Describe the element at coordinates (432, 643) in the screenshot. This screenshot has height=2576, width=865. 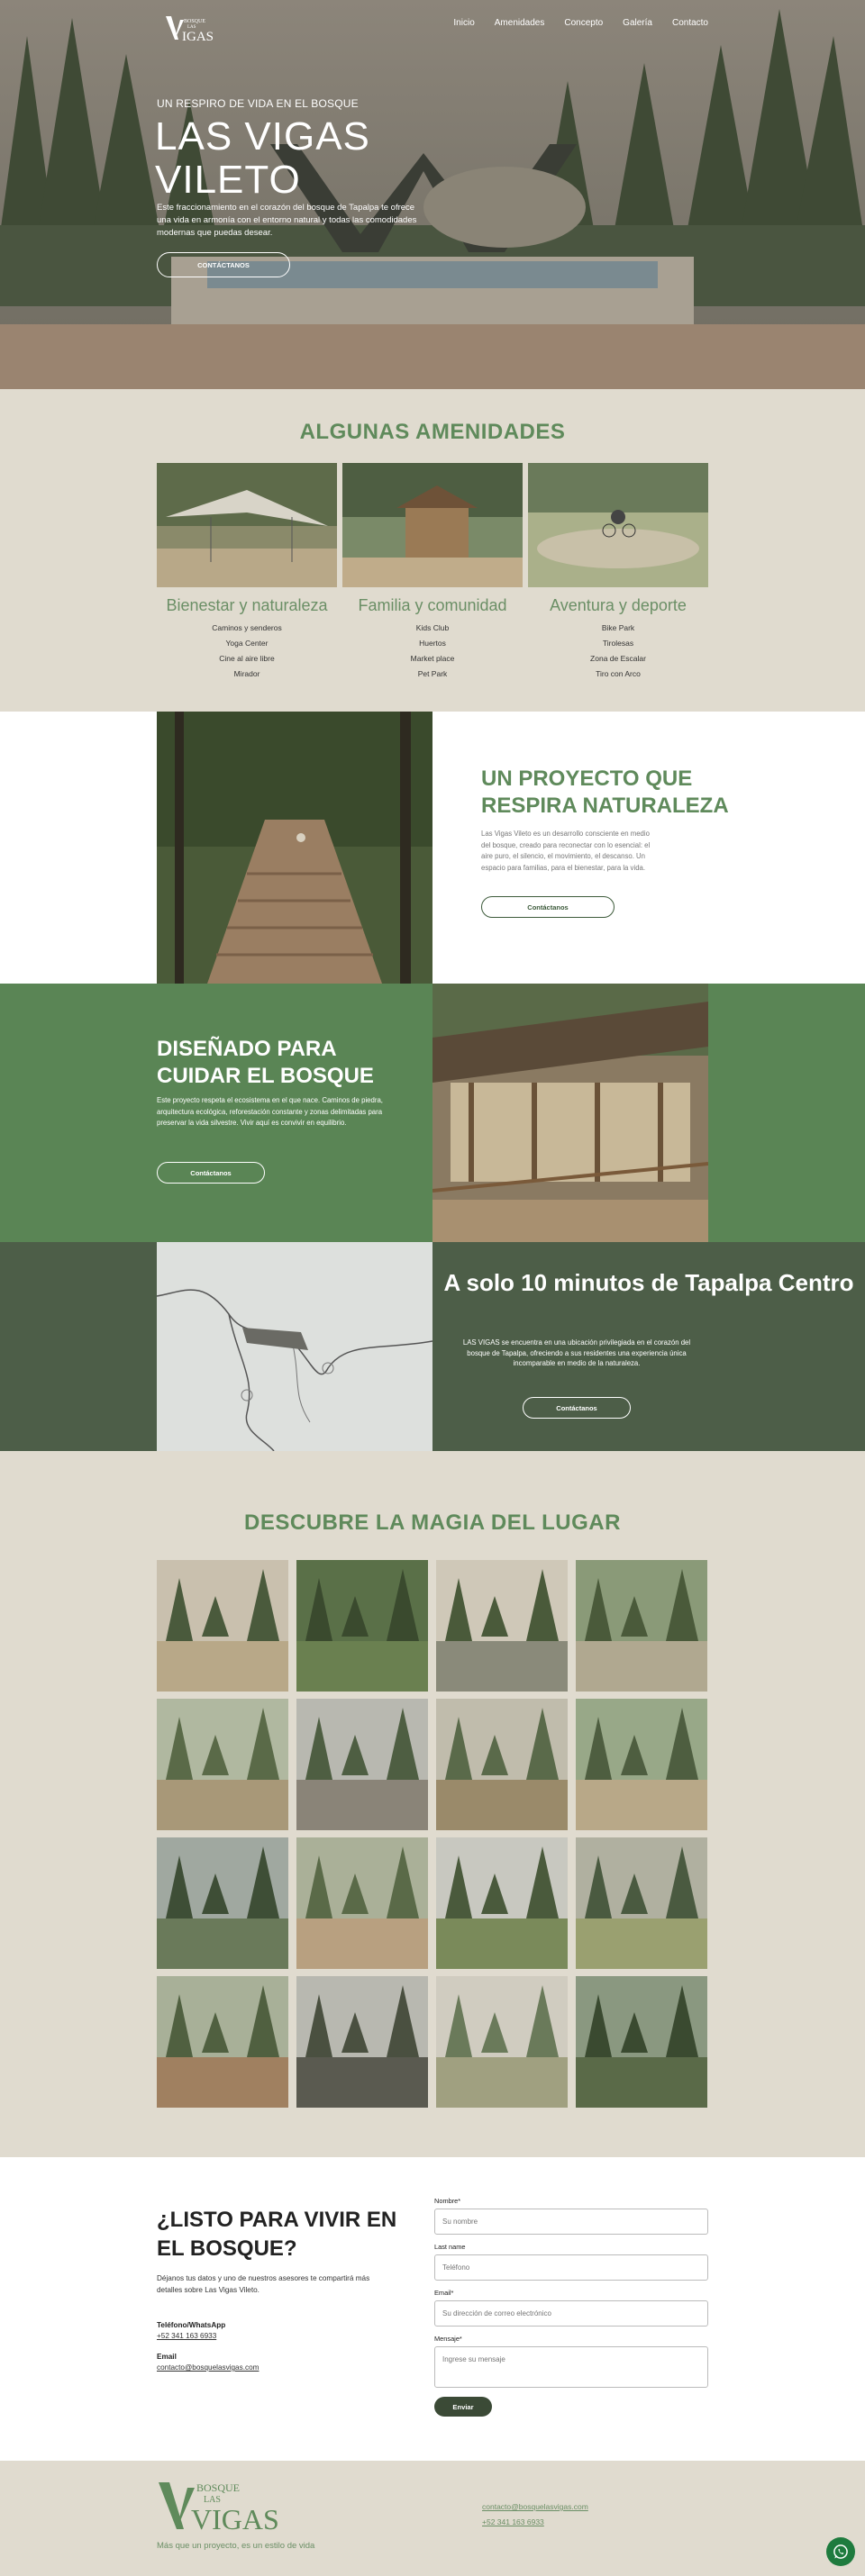
I see `amenity-item: Huertos` at that location.